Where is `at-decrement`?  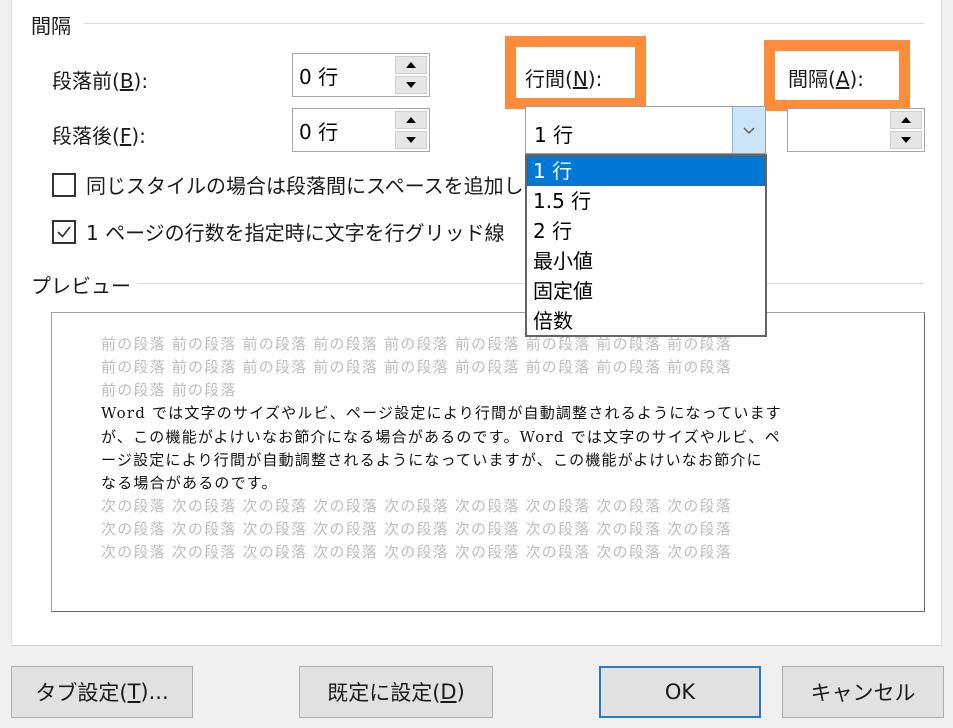 at-decrement is located at coordinates (906, 140).